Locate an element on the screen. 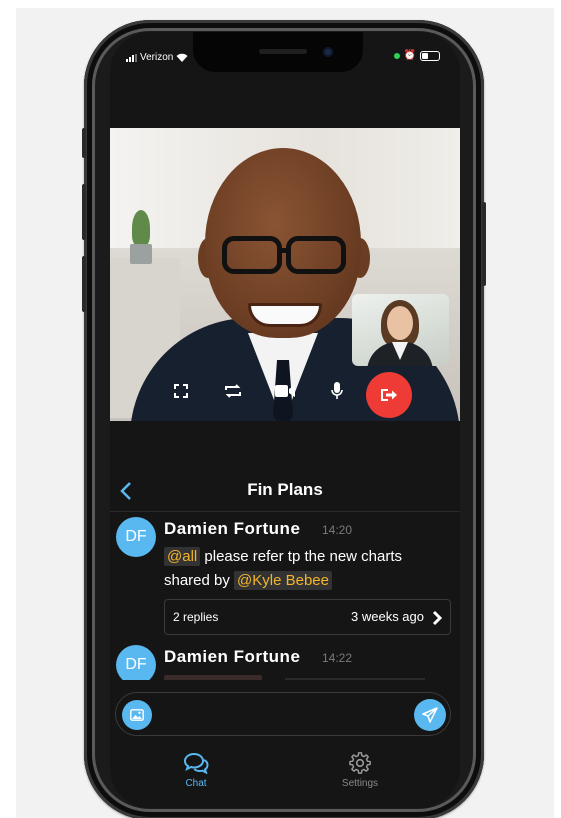 Image resolution: width=561 pixels, height=818 pixels. speaker-grille is located at coordinates (283, 51).